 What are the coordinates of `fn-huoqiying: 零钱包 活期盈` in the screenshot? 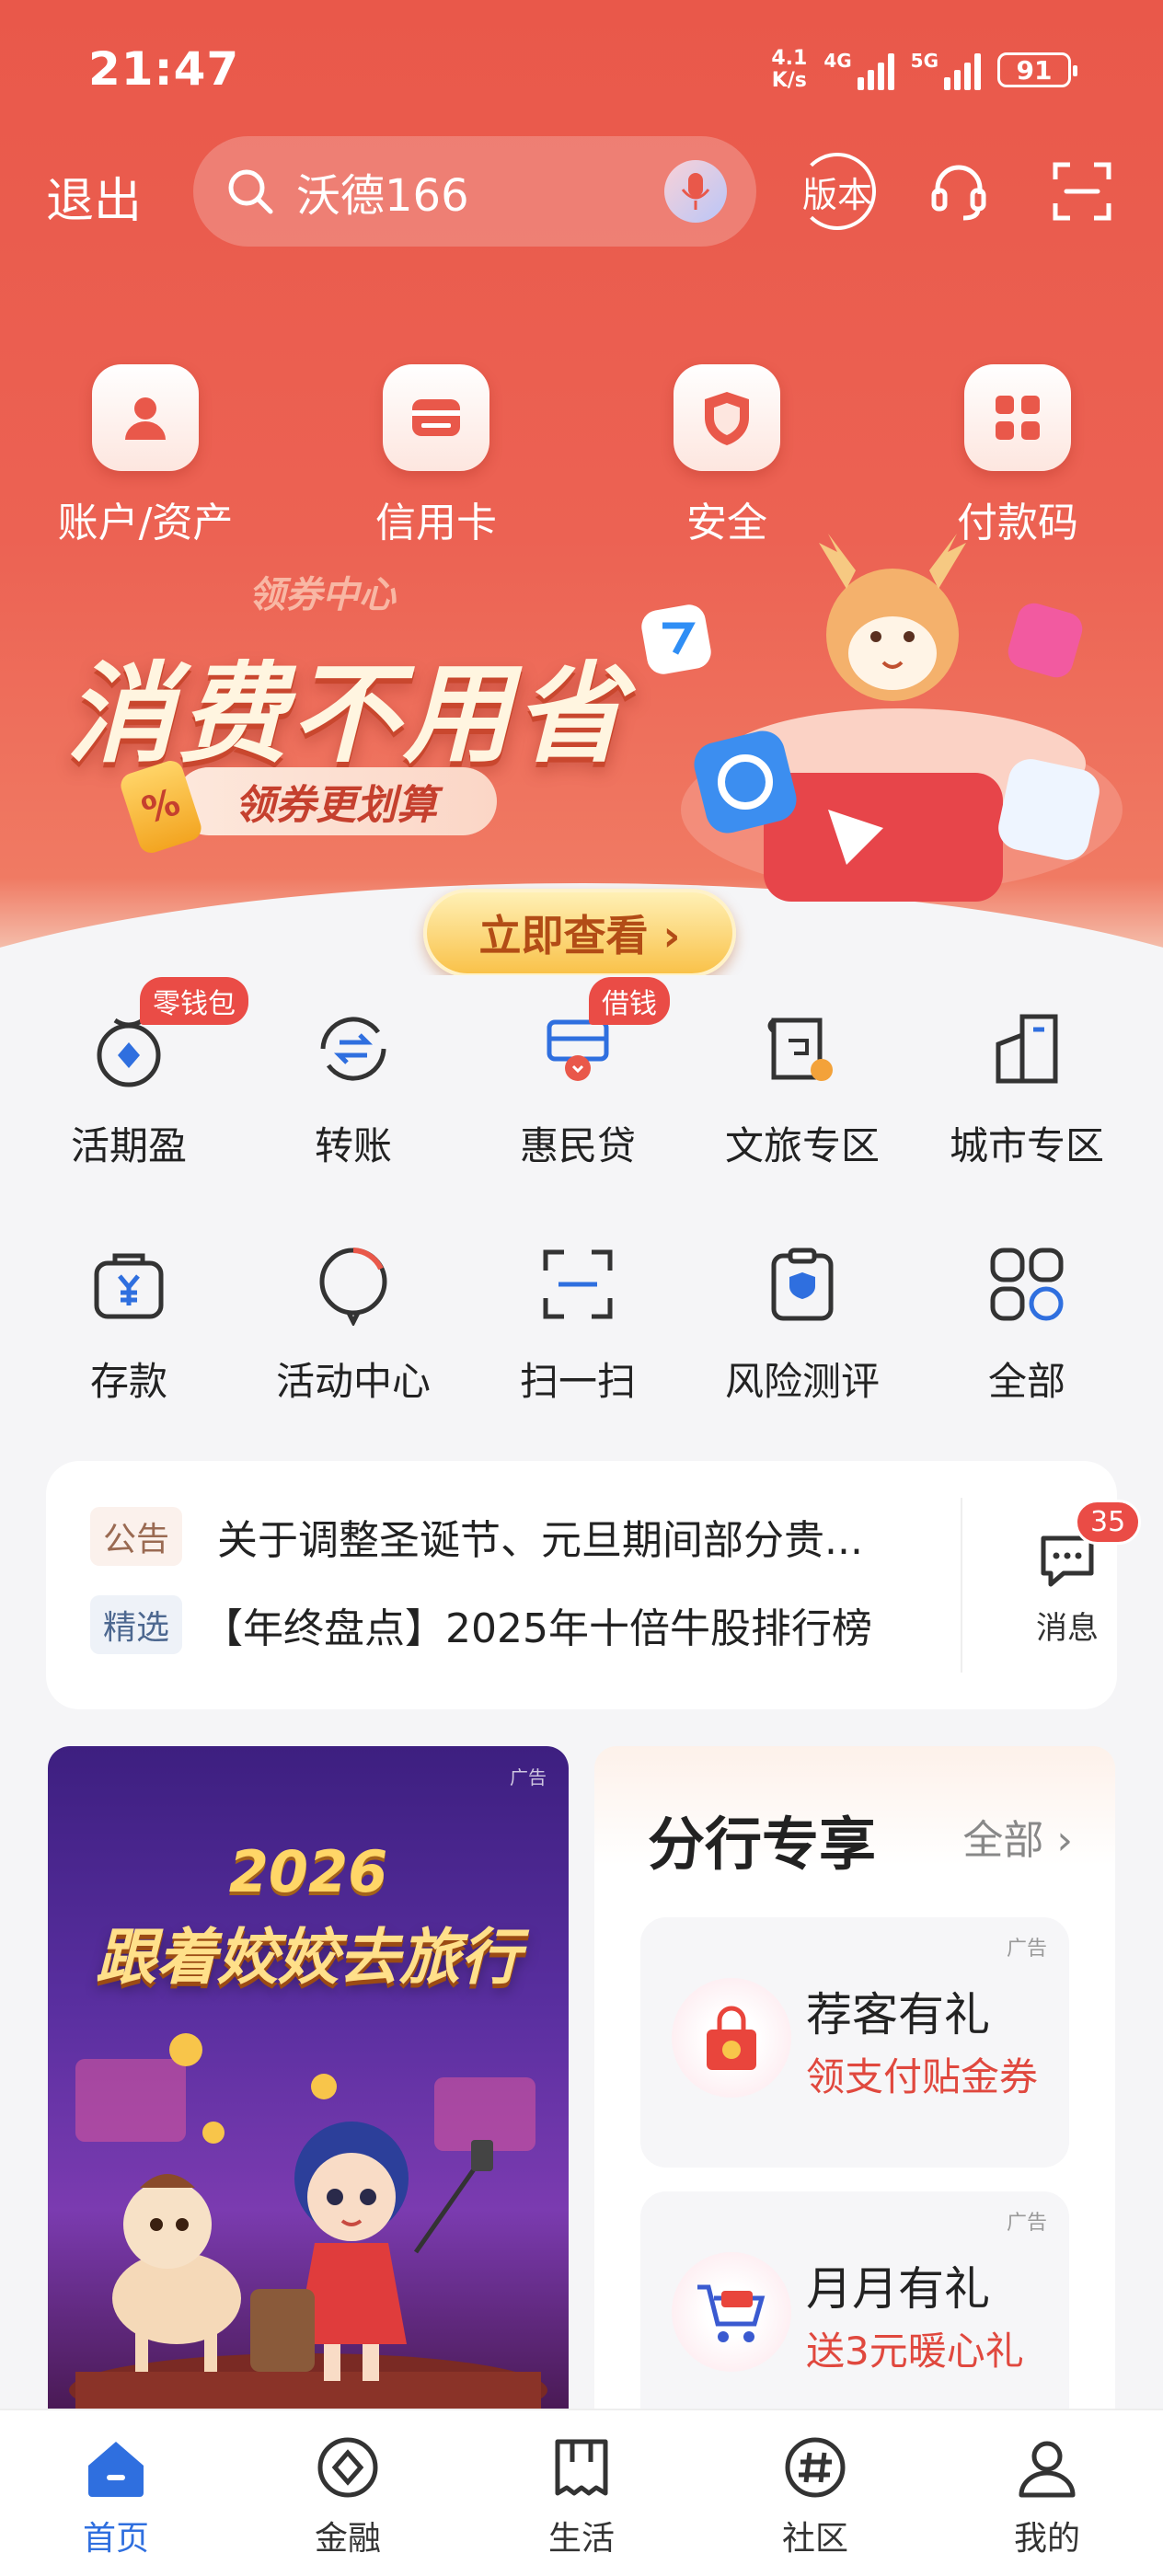 It's located at (133, 1074).